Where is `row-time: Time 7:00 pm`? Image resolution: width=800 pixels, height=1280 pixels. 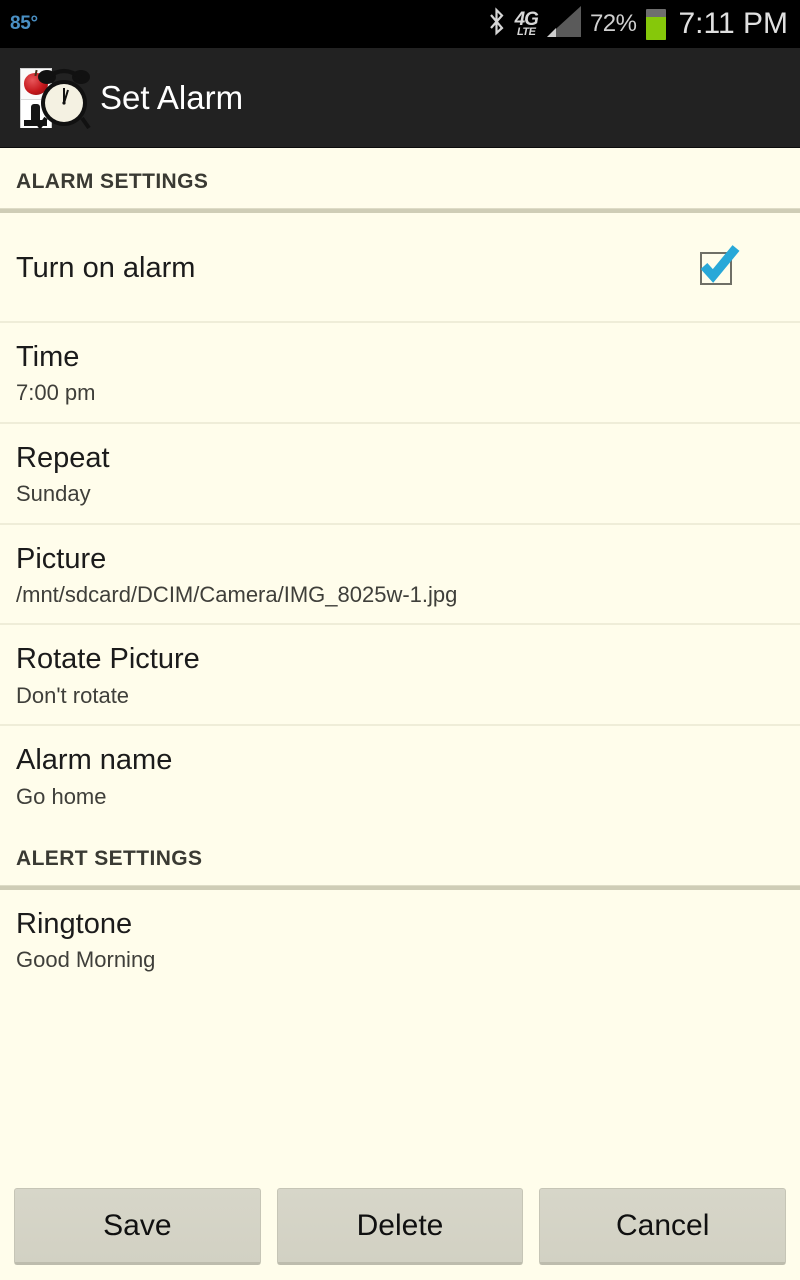 row-time: Time 7:00 pm is located at coordinates (400, 373).